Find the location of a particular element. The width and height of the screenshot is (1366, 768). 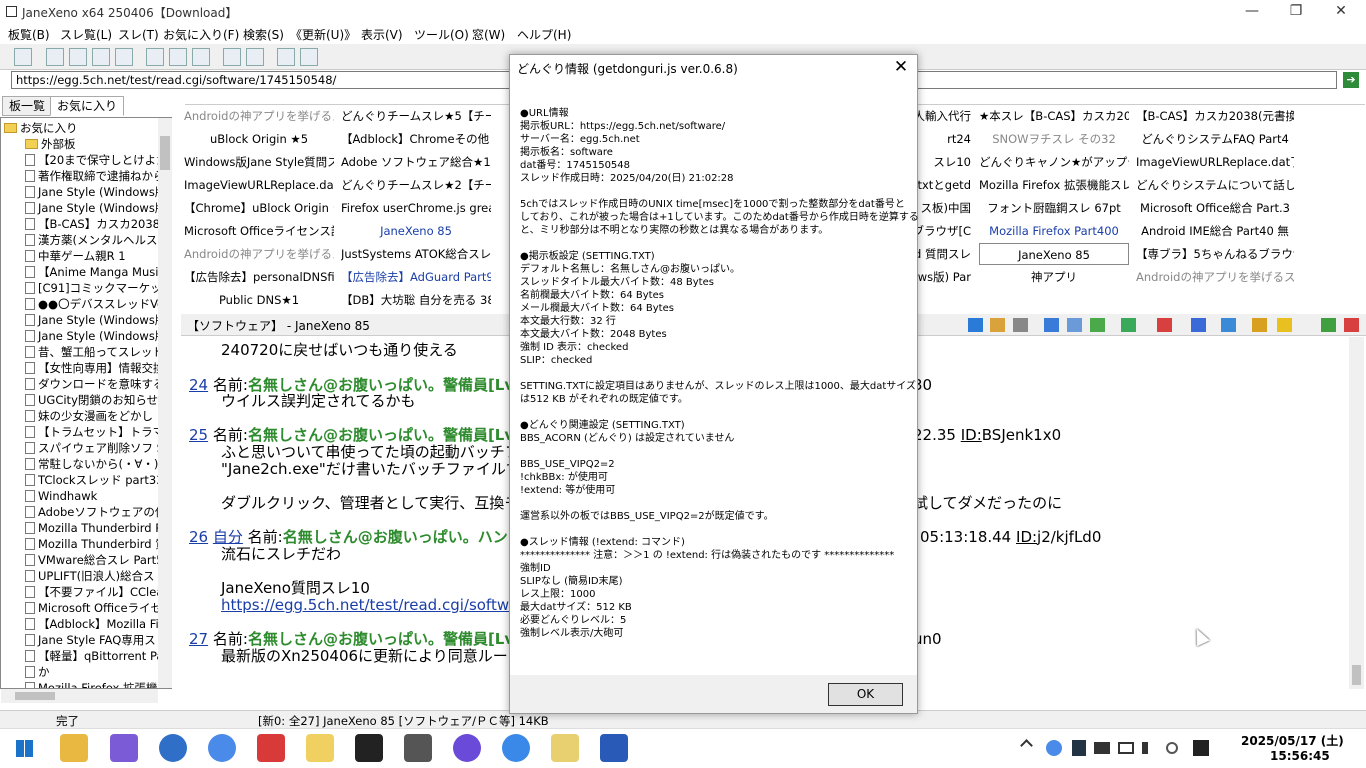

favorite-thread-item: Windhawk is located at coordinates (61, 496).